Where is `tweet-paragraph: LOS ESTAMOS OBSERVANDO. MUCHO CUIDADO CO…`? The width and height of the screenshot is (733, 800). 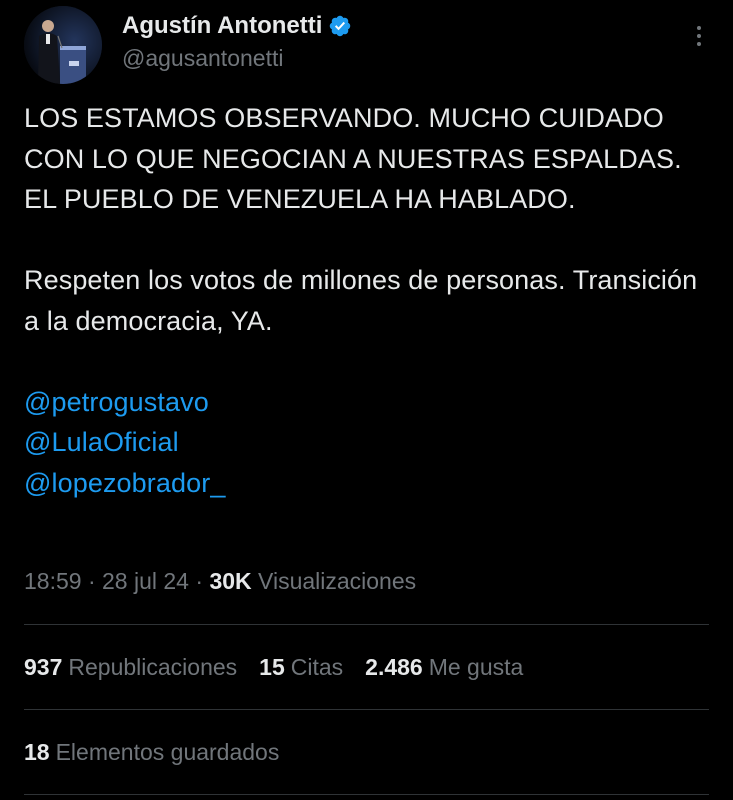 tweet-paragraph: LOS ESTAMOS OBSERVANDO. MUCHO CUIDADO CO… is located at coordinates (353, 158).